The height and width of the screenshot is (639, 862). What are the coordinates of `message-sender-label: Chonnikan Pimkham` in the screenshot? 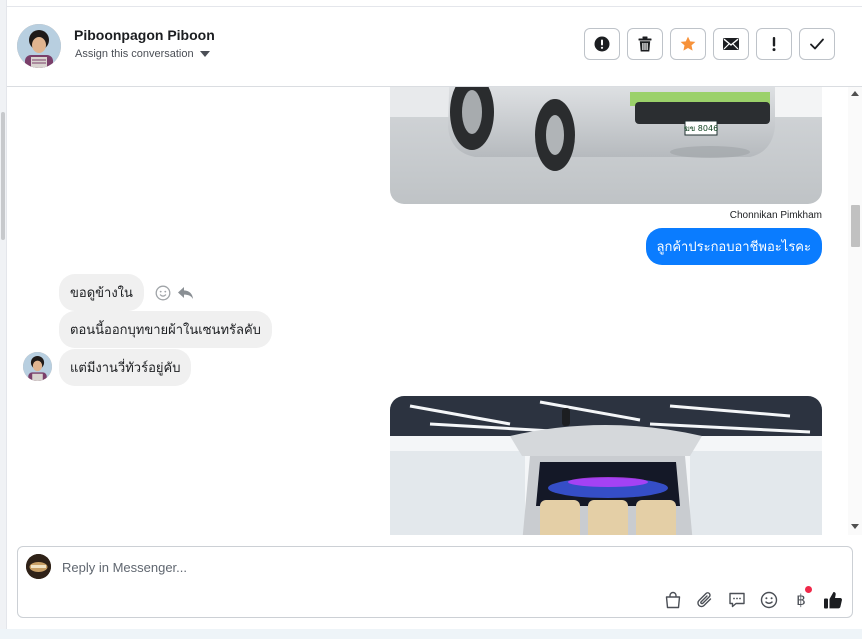 It's located at (775, 215).